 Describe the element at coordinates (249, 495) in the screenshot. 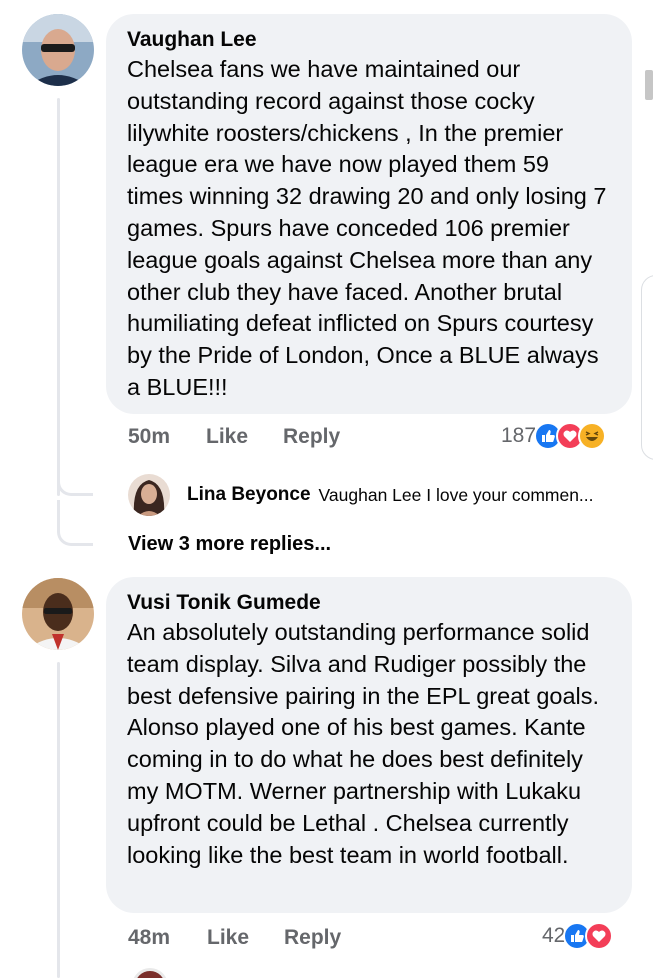

I see `reply-author: Lina Beyonce` at that location.